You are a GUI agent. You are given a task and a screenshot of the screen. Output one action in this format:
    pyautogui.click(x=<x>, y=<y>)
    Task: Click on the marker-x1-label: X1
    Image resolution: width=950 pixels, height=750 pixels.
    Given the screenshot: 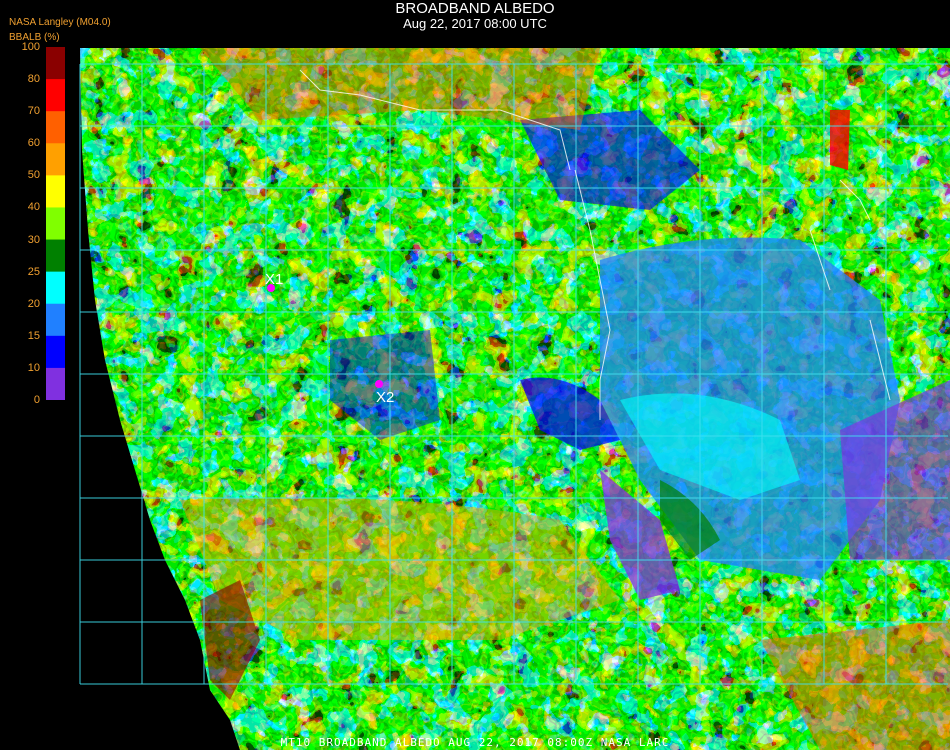 What is the action you would take?
    pyautogui.click(x=274, y=279)
    